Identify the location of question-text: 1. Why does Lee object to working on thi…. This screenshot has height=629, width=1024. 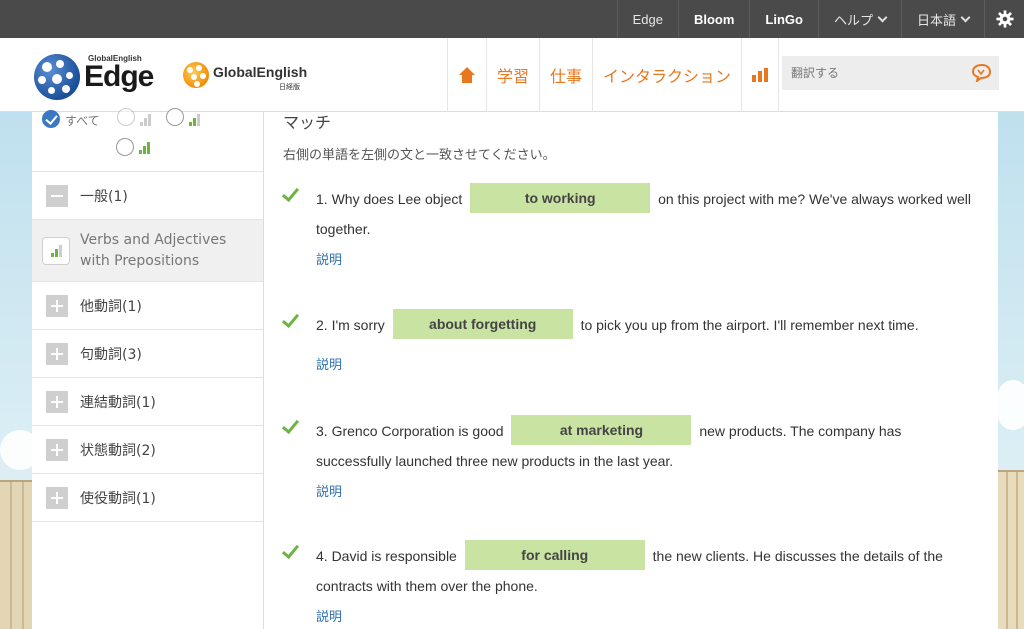
(646, 213).